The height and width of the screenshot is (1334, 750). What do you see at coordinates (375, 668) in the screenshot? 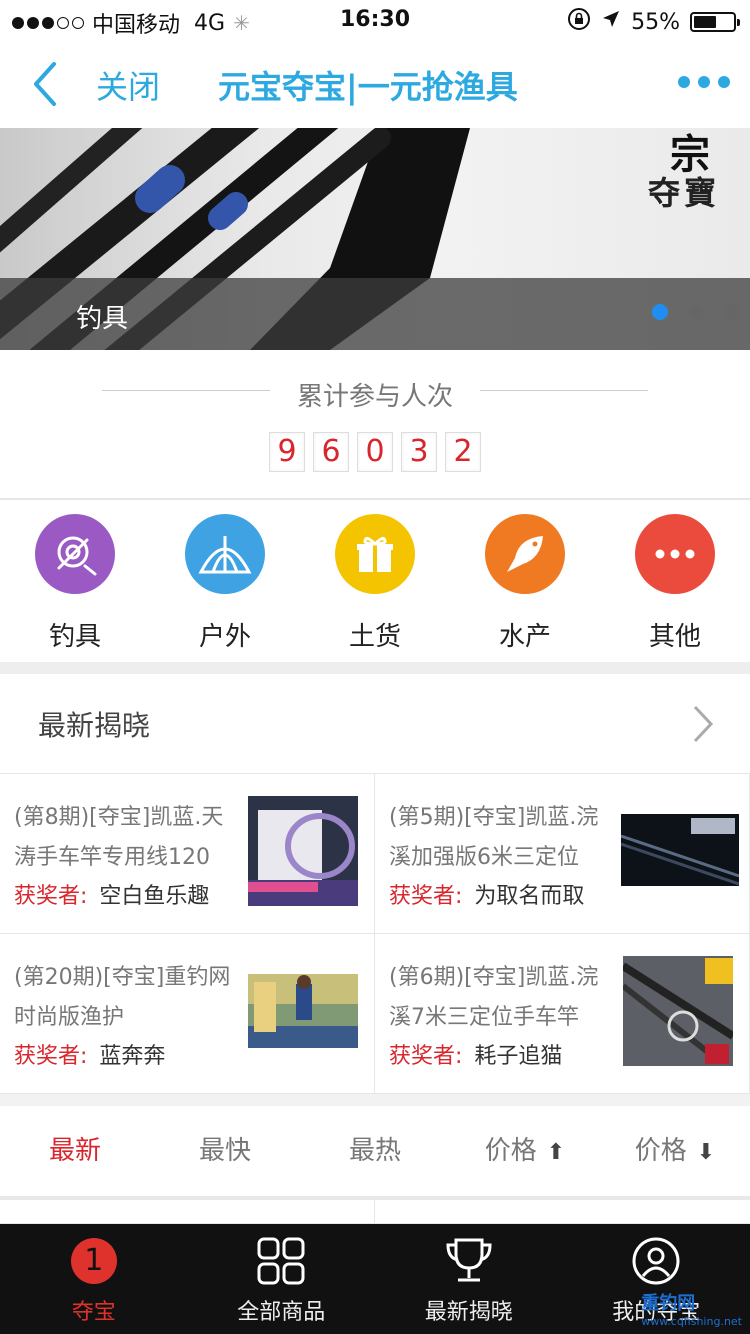
I see `section-divider` at bounding box center [375, 668].